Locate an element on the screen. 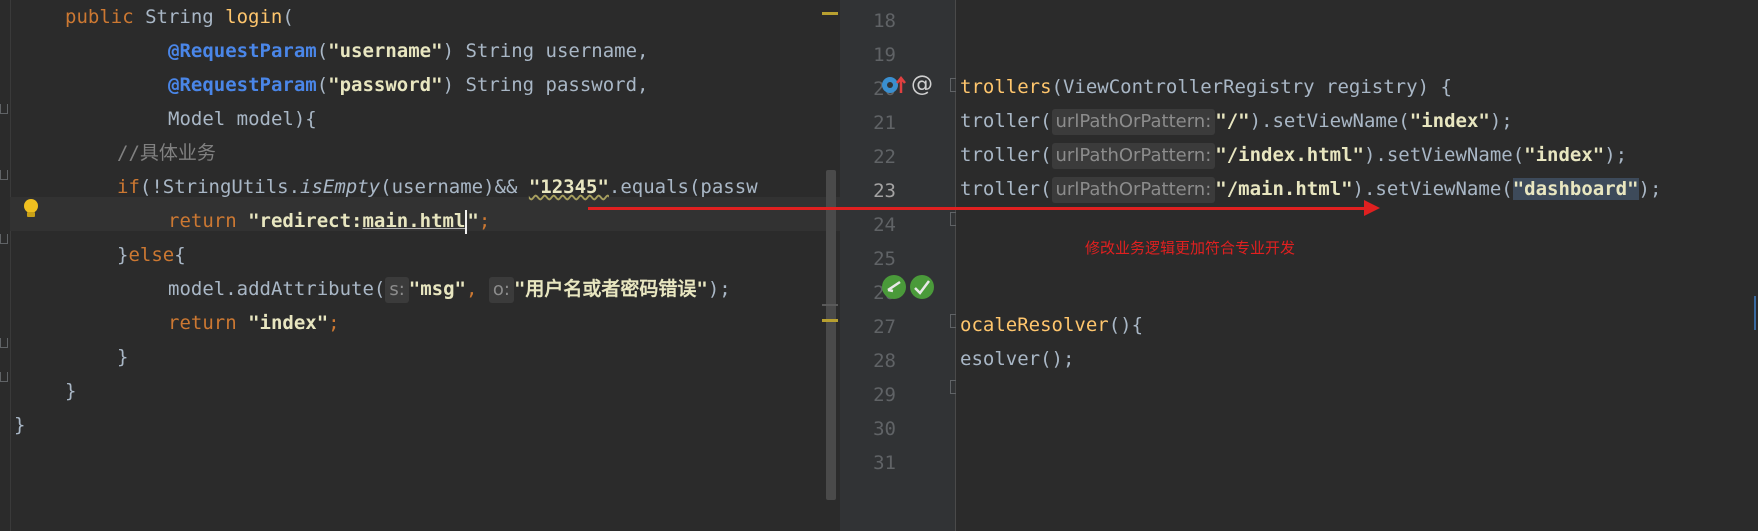 The width and height of the screenshot is (1758, 531). code-line: esolver(); is located at coordinates (1017, 359).